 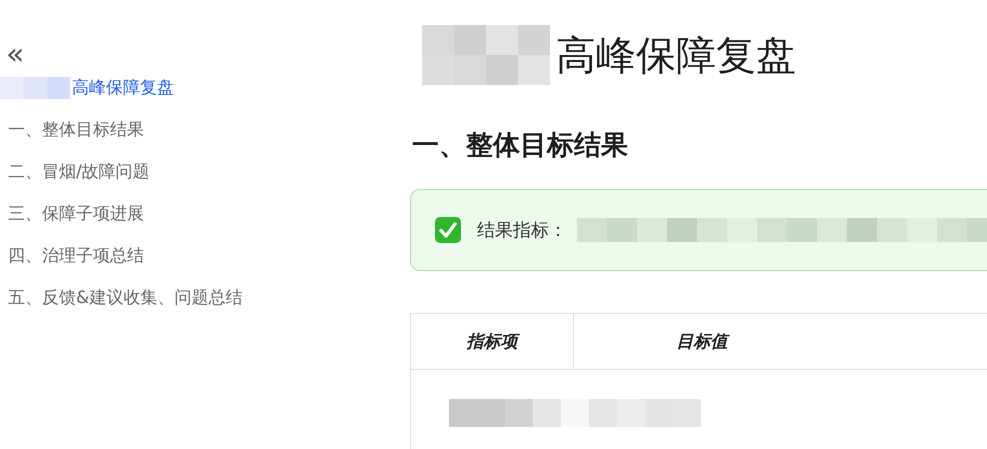 What do you see at coordinates (76, 213) in the screenshot?
I see `outline-item: 三、保障子项进展` at bounding box center [76, 213].